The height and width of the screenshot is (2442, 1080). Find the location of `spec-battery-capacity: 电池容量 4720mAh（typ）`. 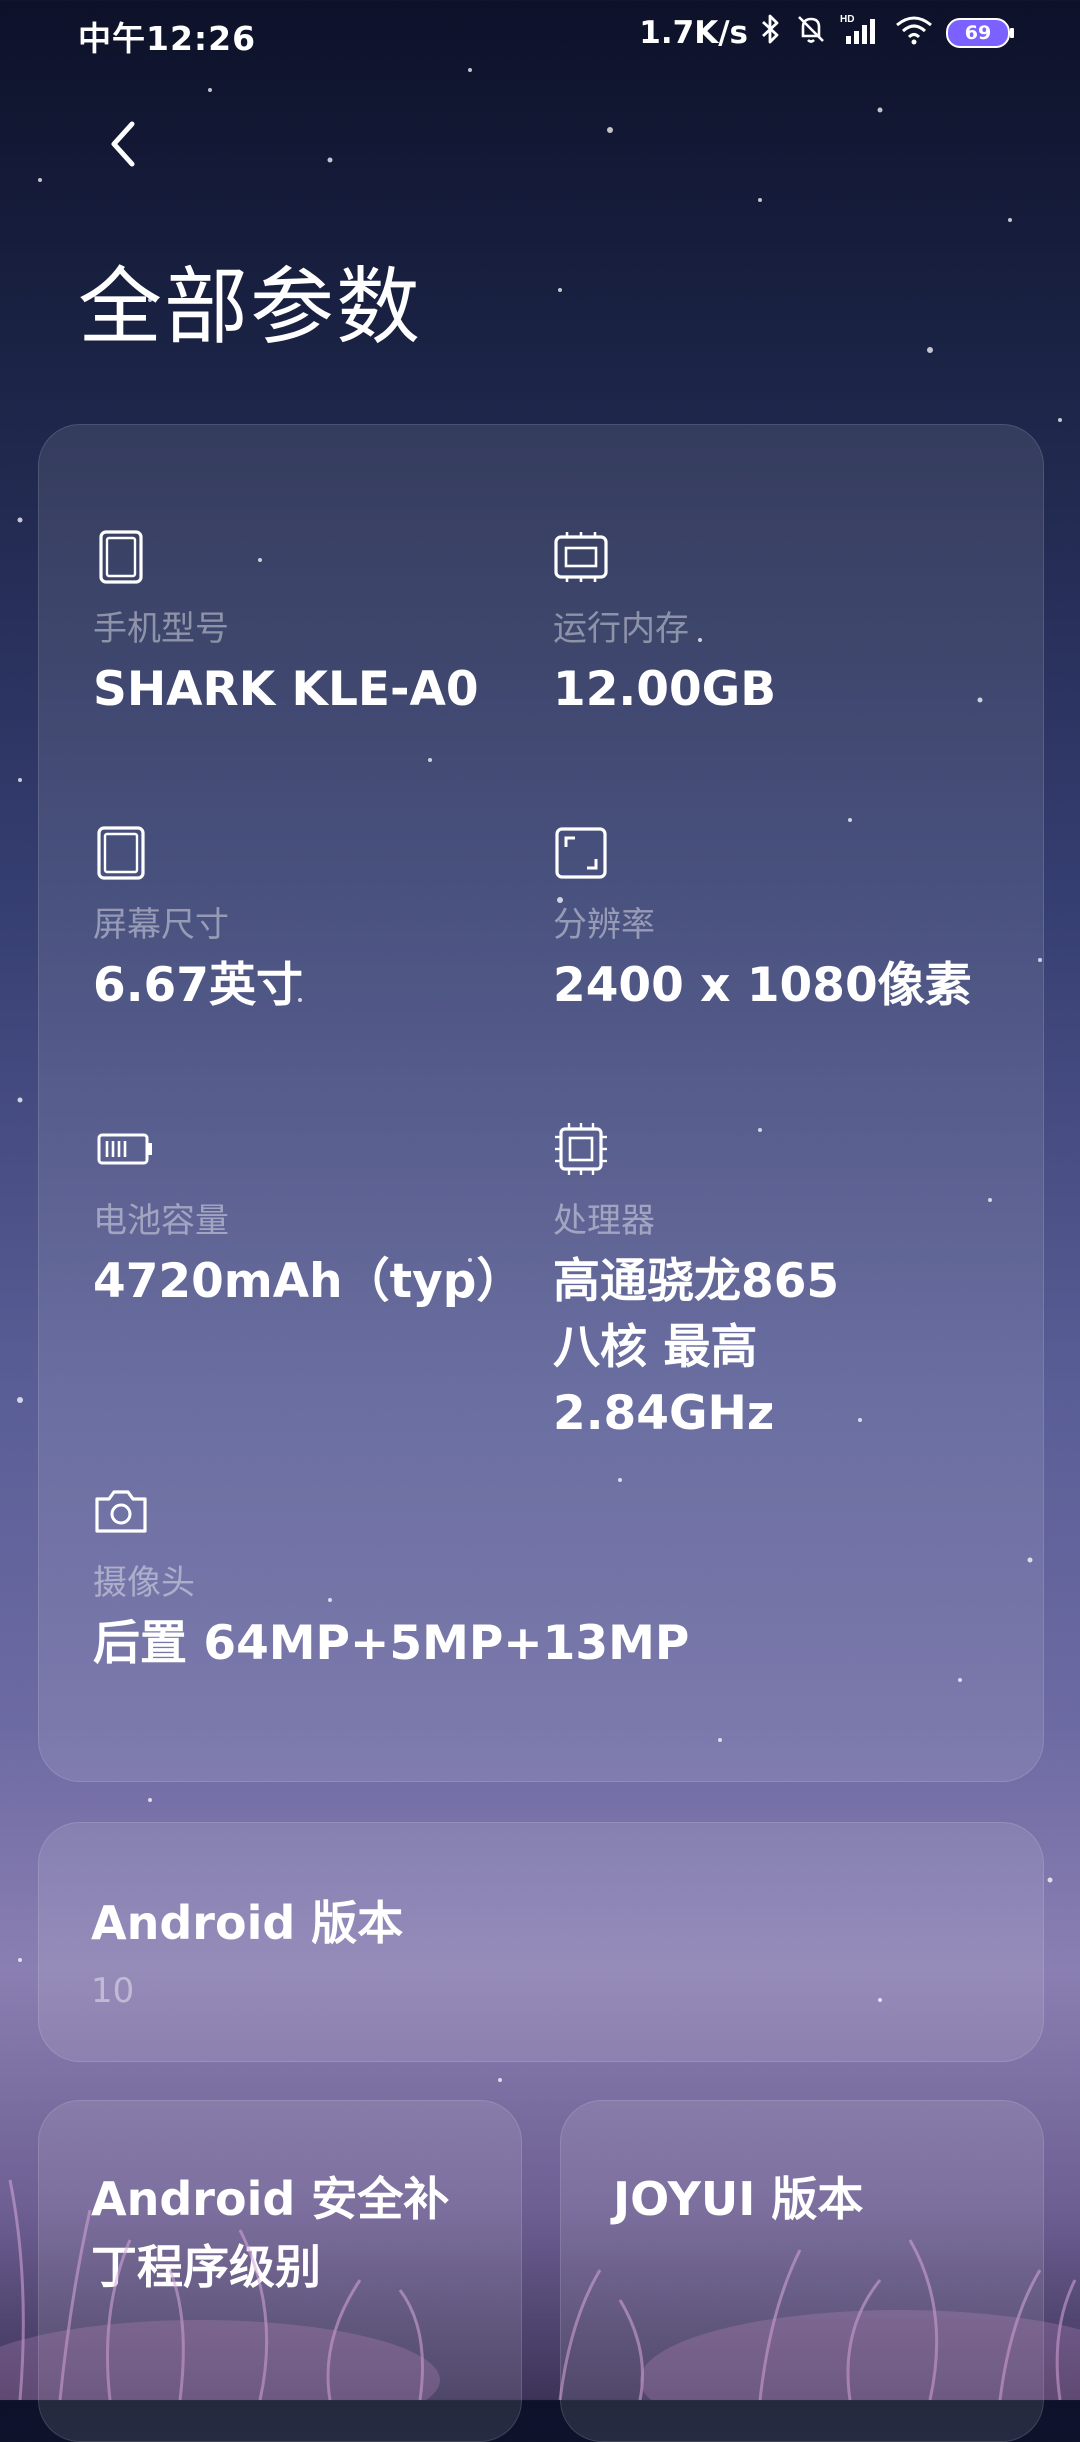

spec-battery-capacity: 电池容量 4720mAh（typ） is located at coordinates (313, 1218).